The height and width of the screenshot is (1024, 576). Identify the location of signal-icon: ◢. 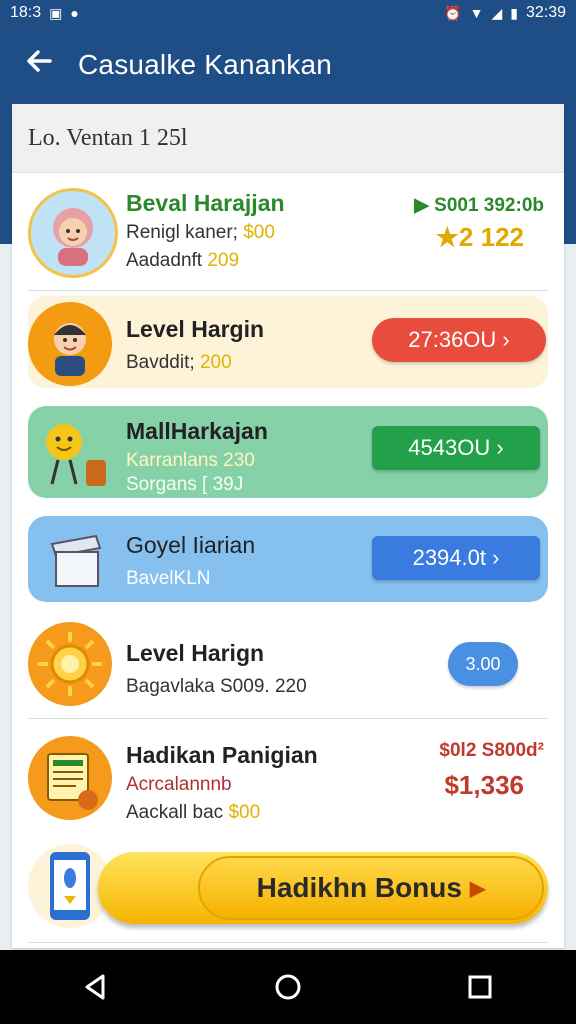
(497, 12).